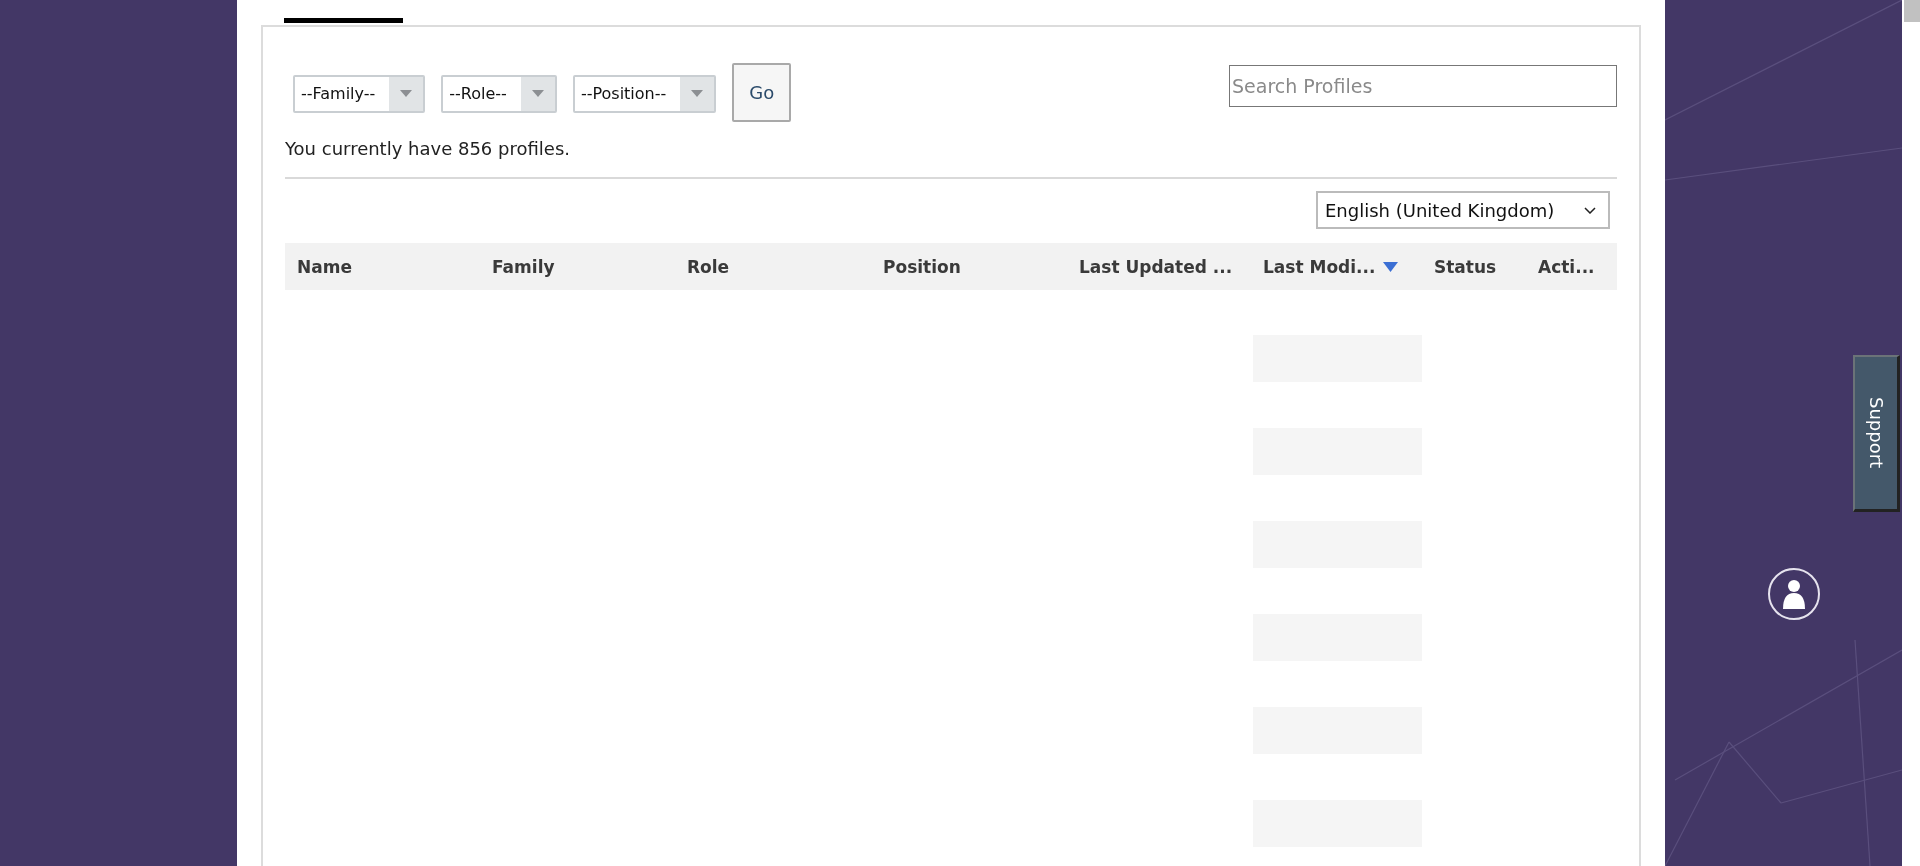  I want to click on user-avatar-icon, so click(1794, 594).